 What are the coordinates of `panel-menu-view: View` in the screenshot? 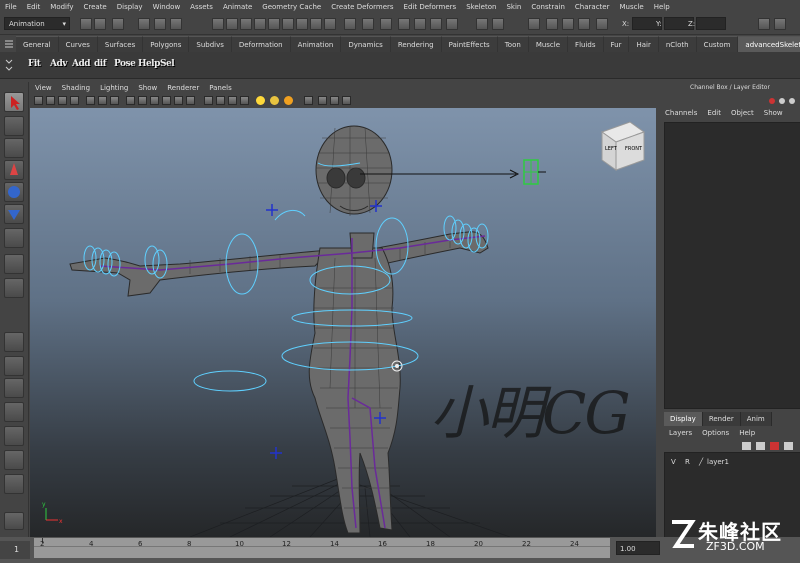 It's located at (43, 88).